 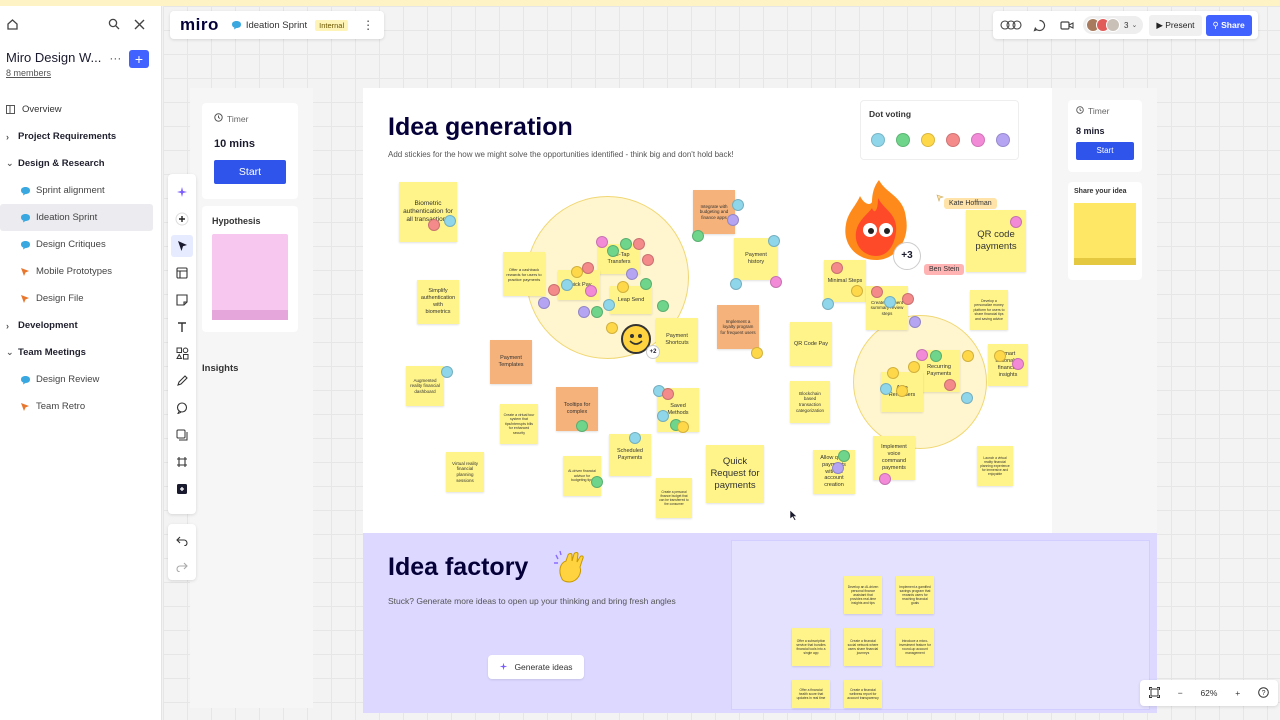 What do you see at coordinates (250, 277) in the screenshot?
I see `hypothesis-sticky` at bounding box center [250, 277].